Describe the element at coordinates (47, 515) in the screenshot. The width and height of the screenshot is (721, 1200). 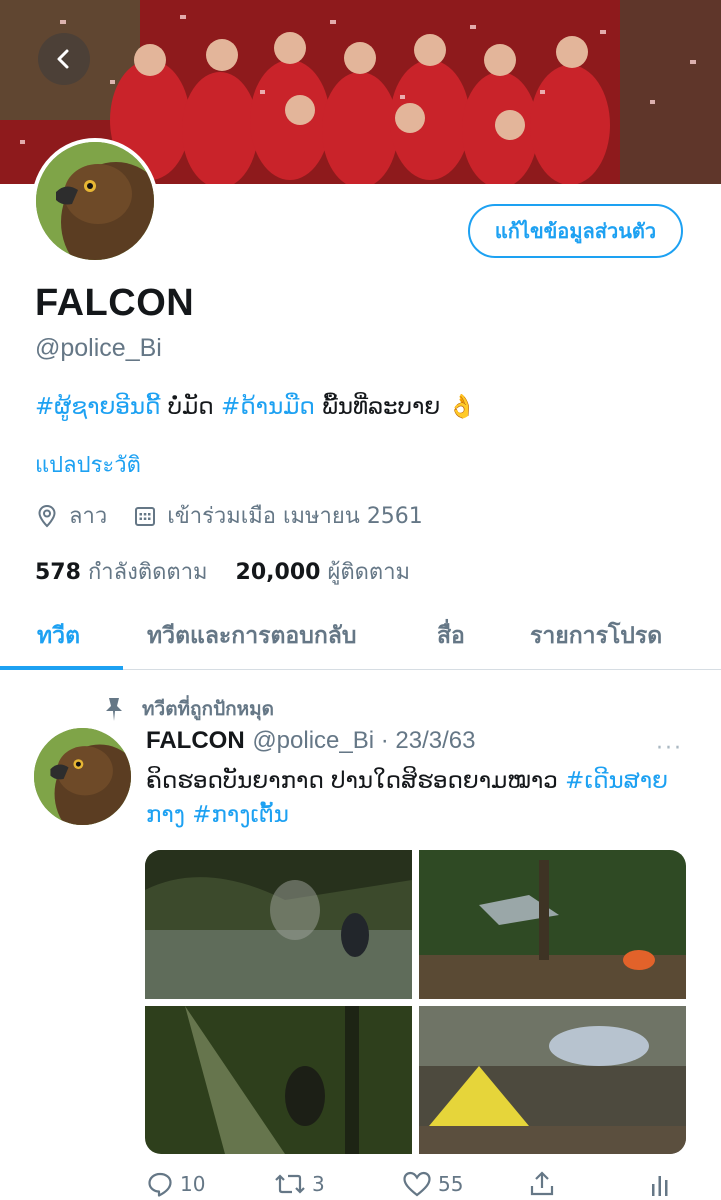
I see `location-pin-icon` at that location.